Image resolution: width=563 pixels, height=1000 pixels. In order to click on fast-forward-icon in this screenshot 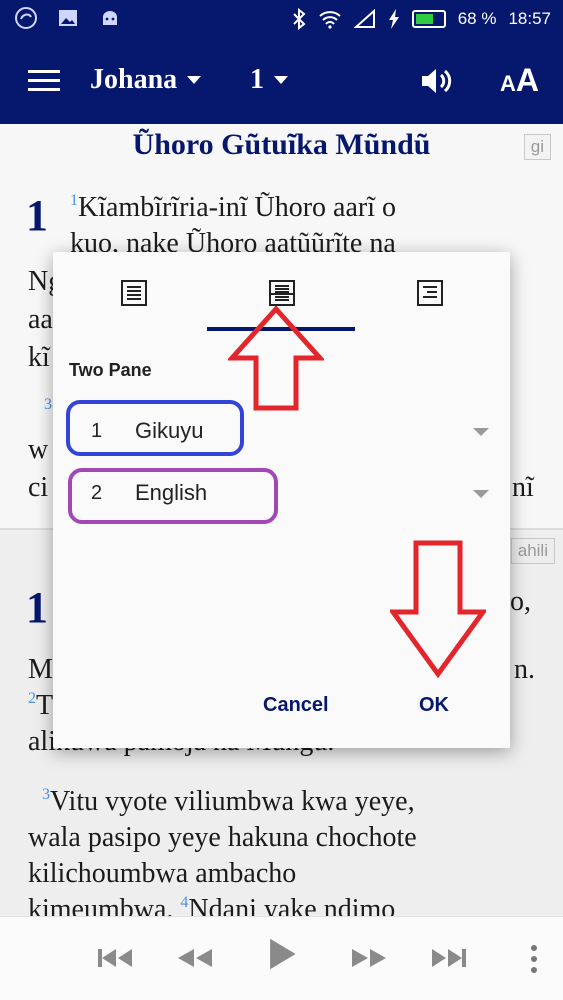, I will do `click(369, 958)`.